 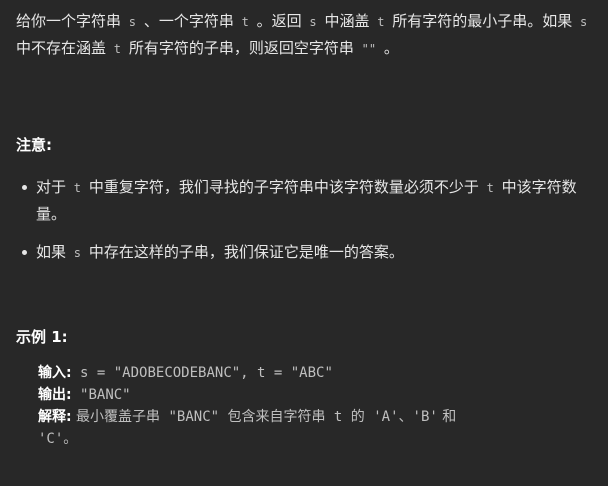 I want to click on explanation-text: 包含来自字符串, so click(x=276, y=417).